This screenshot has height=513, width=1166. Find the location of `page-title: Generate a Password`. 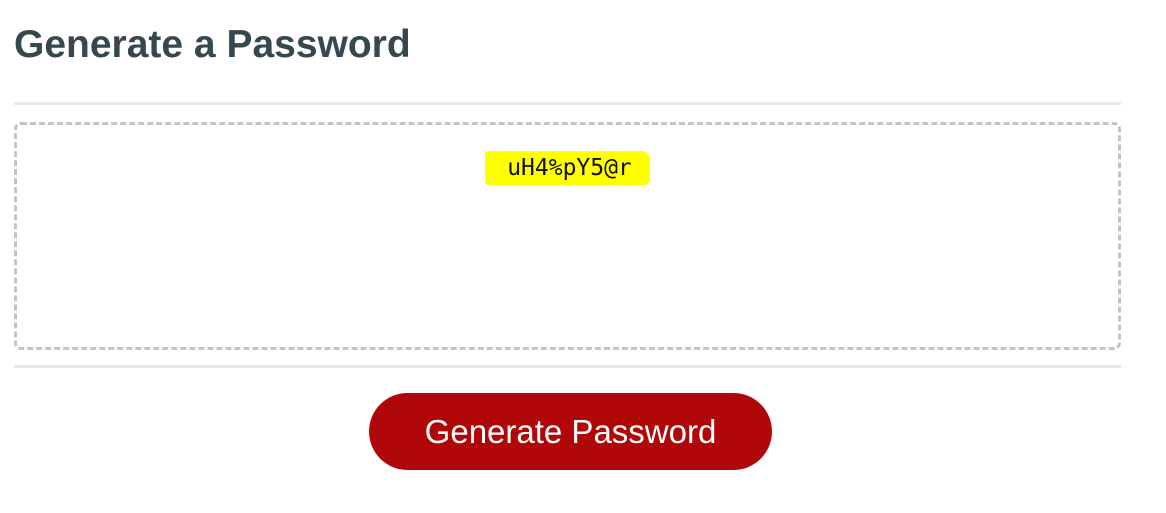

page-title: Generate a Password is located at coordinates (212, 44).